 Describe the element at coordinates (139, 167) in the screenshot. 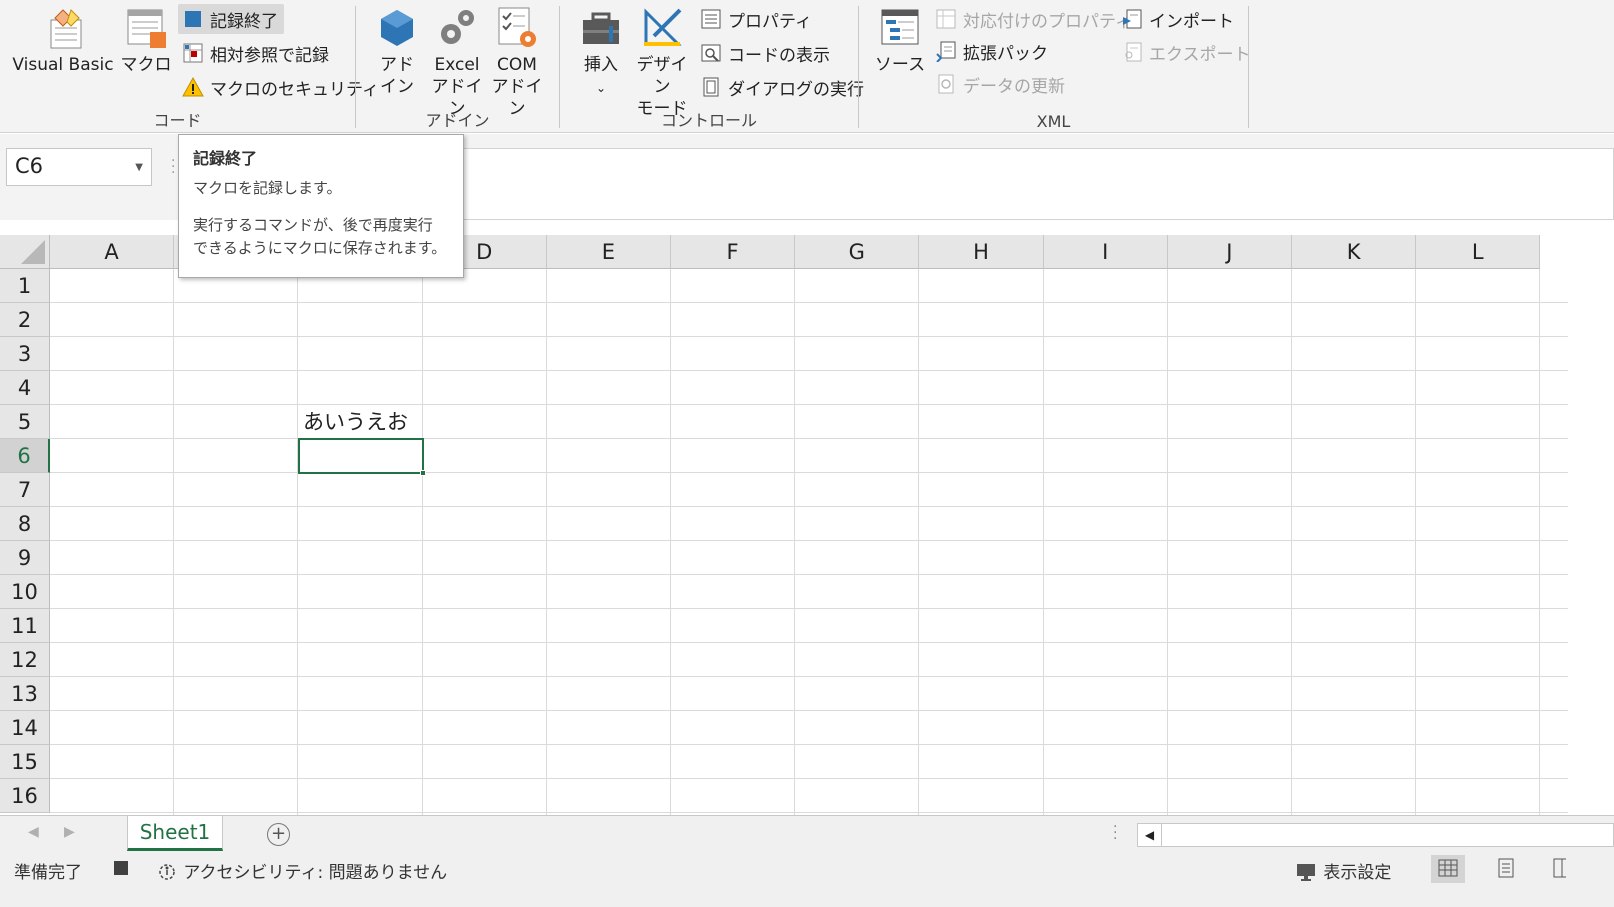

I see `chevron-down-icon: ▼` at that location.